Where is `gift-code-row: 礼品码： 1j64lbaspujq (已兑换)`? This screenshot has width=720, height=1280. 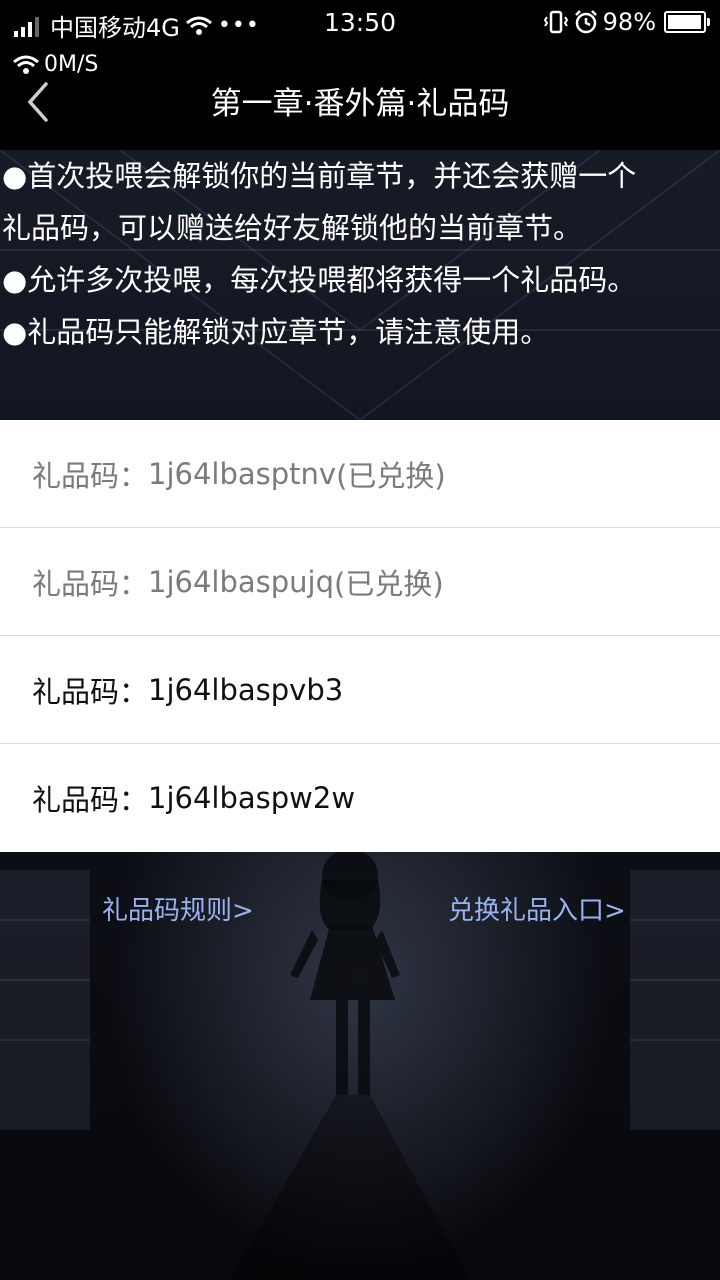 gift-code-row: 礼品码： 1j64lbaspujq (已兑换) is located at coordinates (360, 582).